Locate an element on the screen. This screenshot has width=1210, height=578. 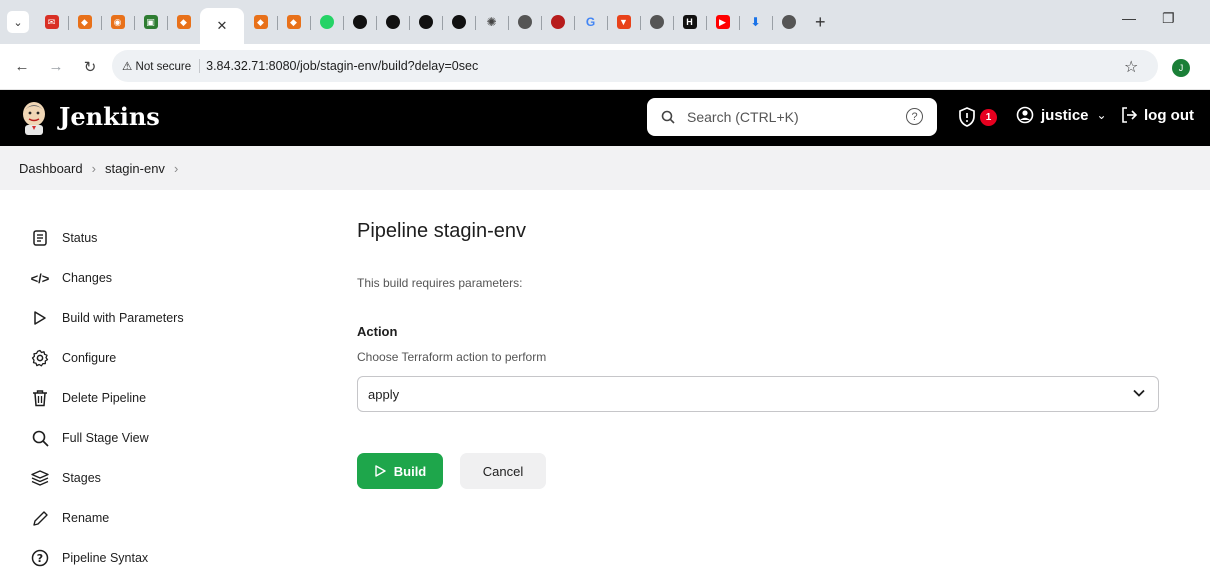
sidebar-item-configure: Configure is located at coordinates (160, 358).